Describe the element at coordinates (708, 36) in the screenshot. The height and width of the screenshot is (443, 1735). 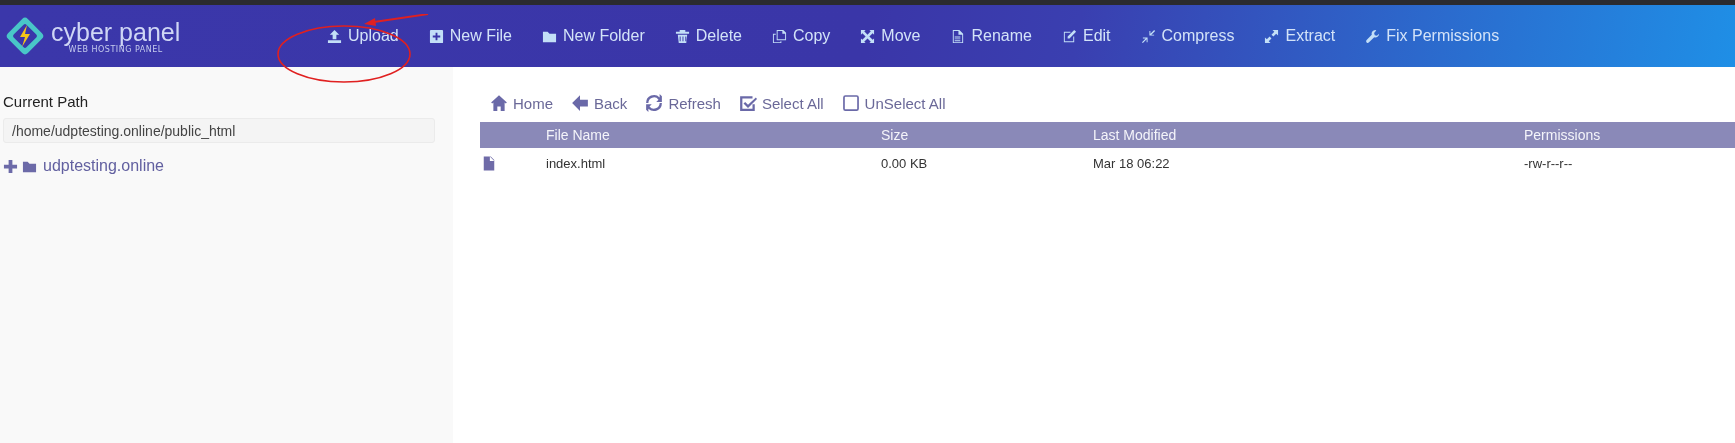
I see `toolbar-button: Delete` at that location.